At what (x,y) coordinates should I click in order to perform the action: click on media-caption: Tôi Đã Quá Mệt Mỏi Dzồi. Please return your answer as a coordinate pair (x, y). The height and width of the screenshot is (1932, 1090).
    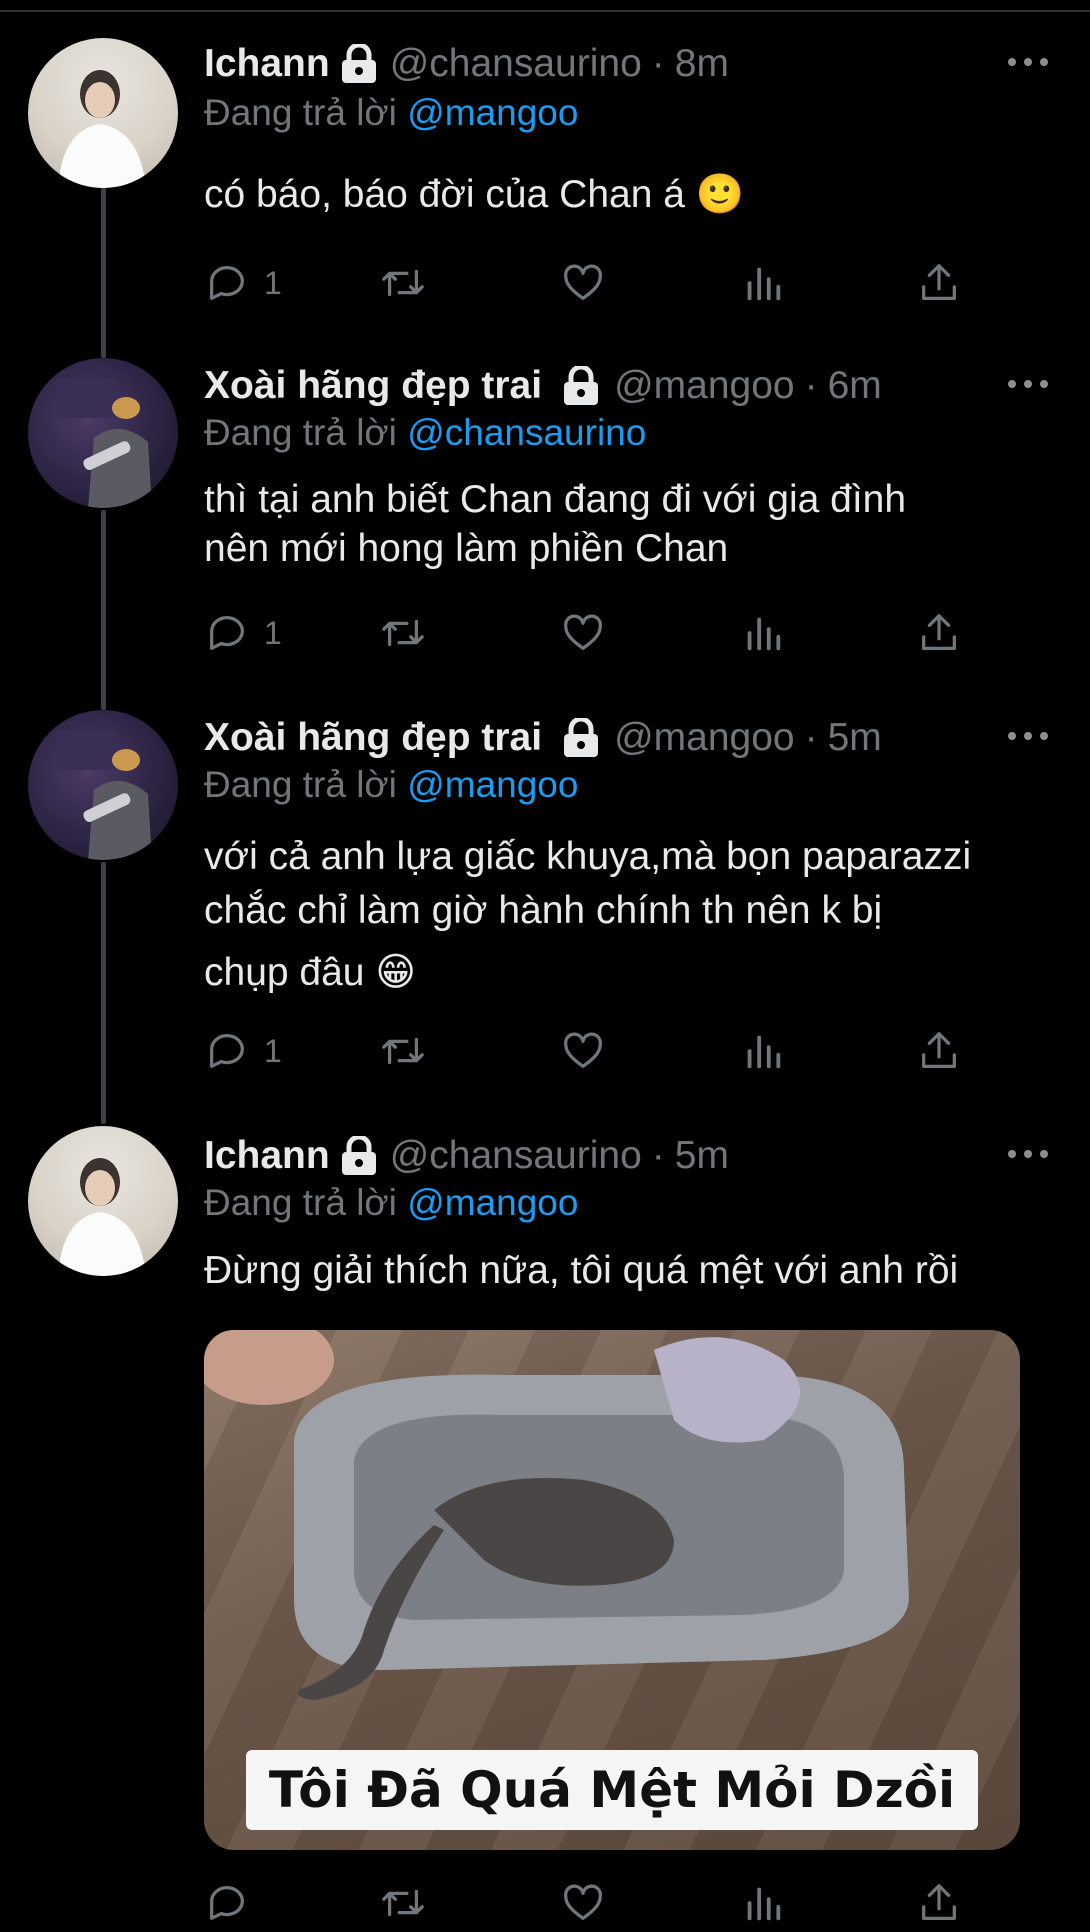
    Looking at the image, I should click on (612, 1790).